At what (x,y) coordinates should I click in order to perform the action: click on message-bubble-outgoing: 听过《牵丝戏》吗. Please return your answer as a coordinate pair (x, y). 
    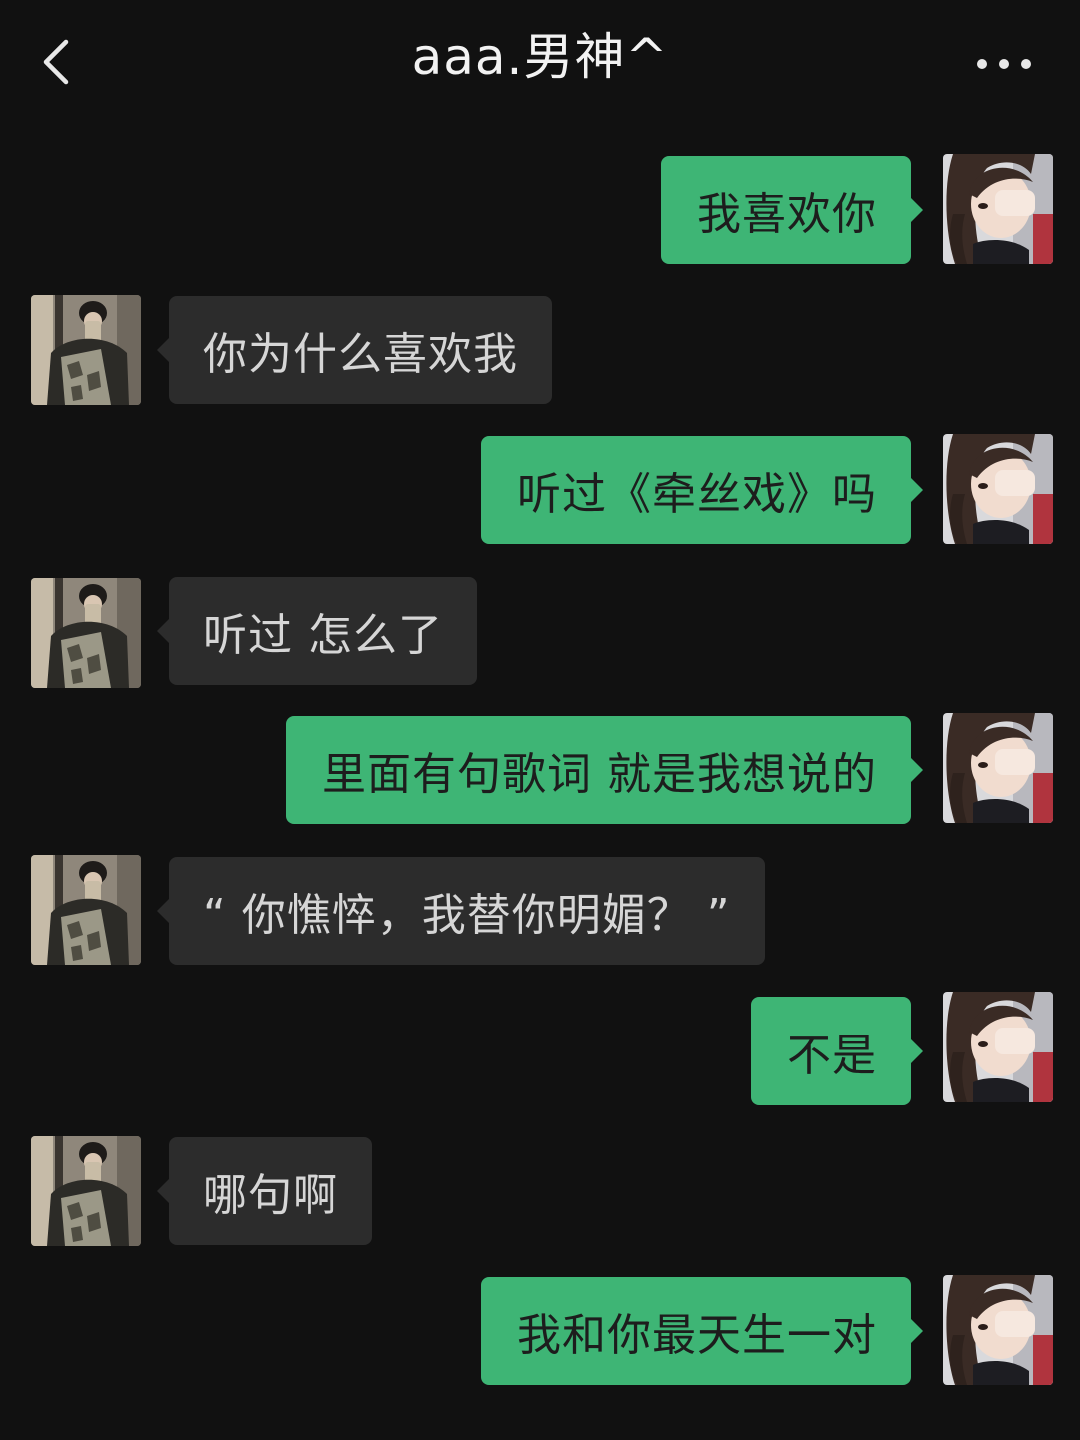
    Looking at the image, I should click on (702, 490).